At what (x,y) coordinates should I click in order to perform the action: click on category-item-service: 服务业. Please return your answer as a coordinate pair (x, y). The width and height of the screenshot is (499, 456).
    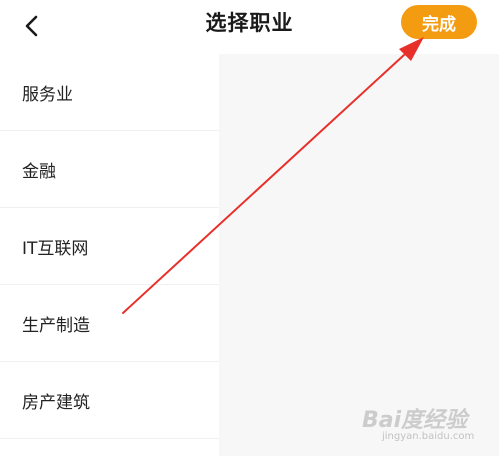
    Looking at the image, I should click on (109, 92).